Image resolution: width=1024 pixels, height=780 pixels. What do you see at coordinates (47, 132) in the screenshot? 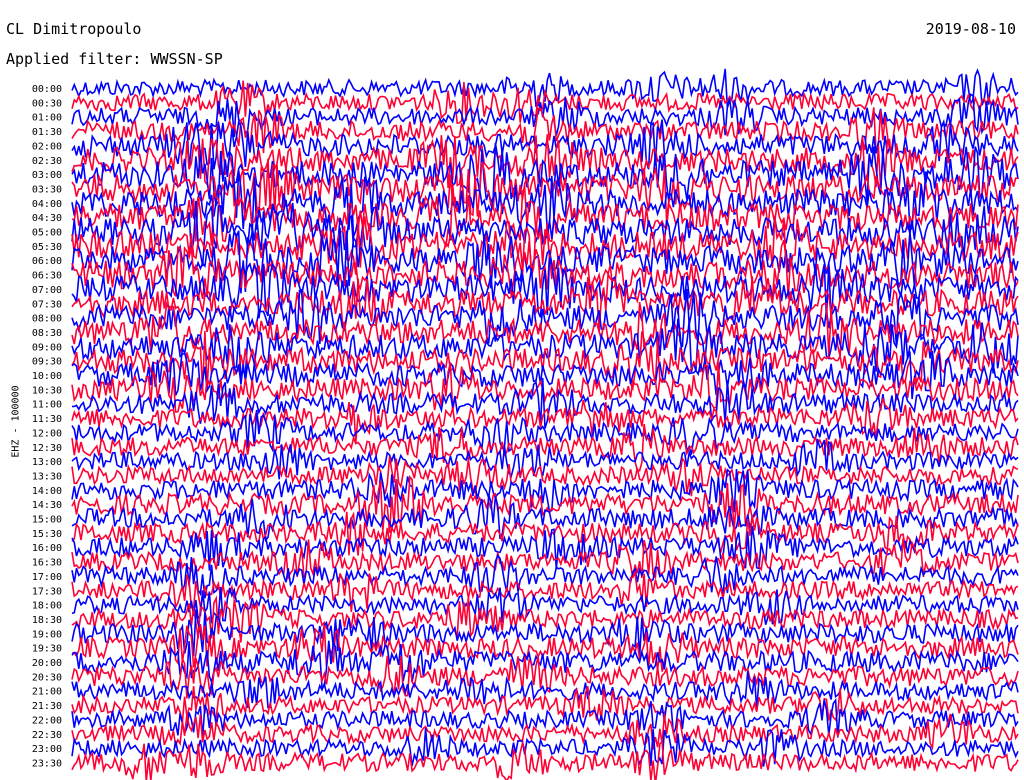
I see `time-tick-label: 01:30` at bounding box center [47, 132].